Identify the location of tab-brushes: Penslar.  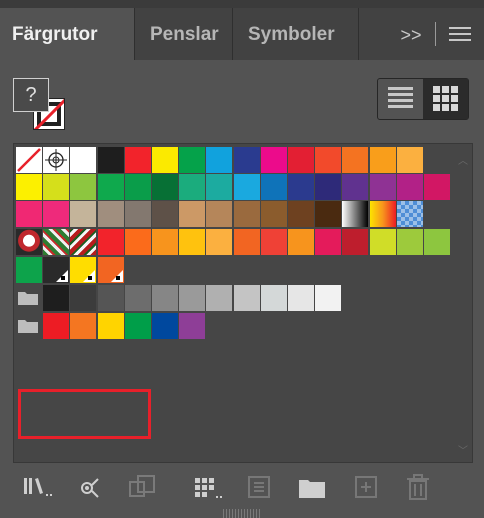
(185, 34).